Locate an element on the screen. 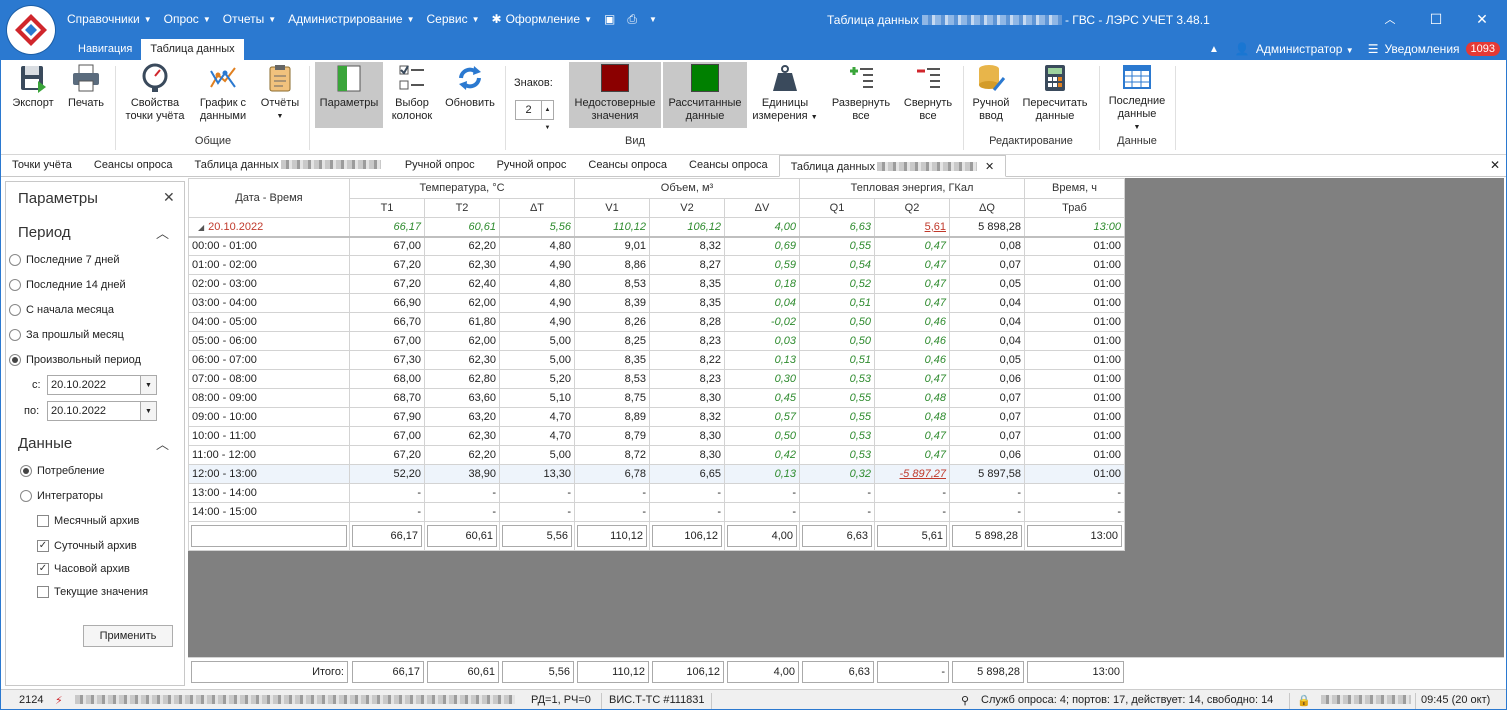 The width and height of the screenshot is (1507, 710). cell: 0,46 is located at coordinates (912, 360).